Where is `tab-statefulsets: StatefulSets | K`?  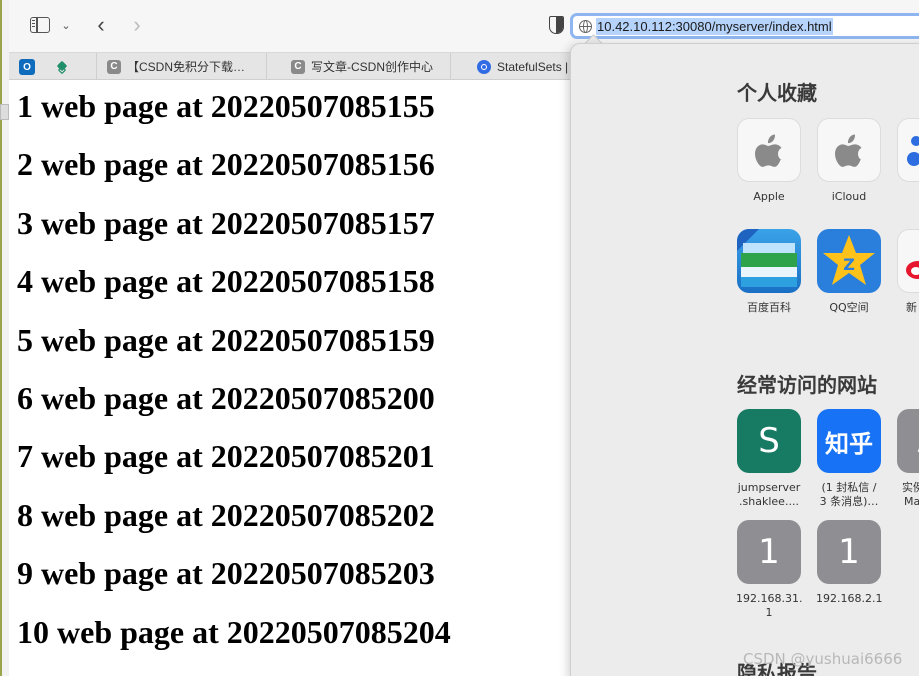 tab-statefulsets: StatefulSets | K is located at coordinates (520, 66).